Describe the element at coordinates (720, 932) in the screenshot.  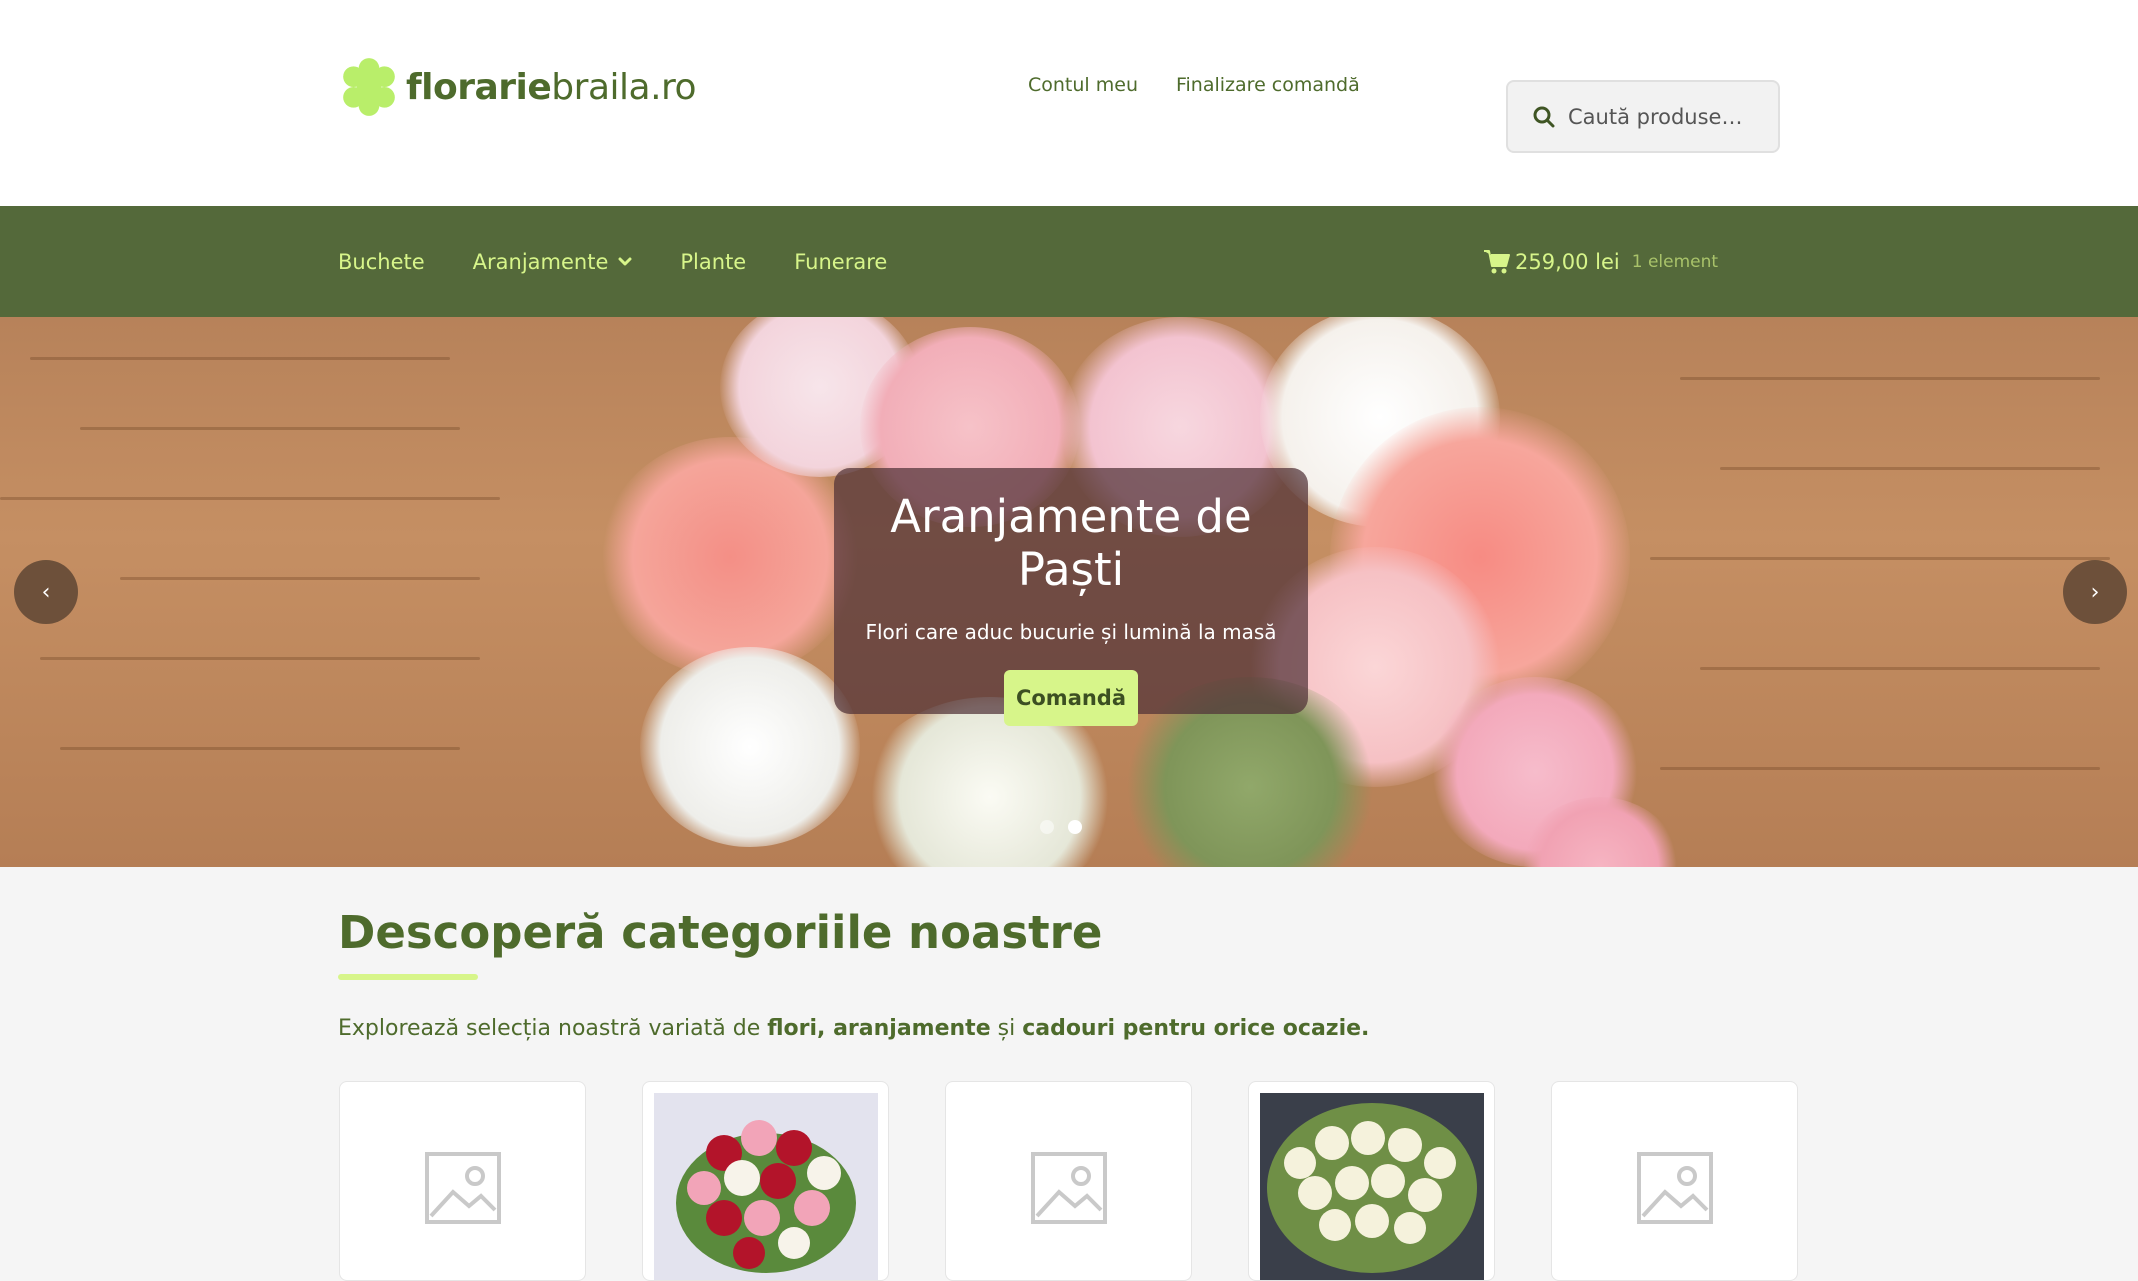
I see `section-title: Descoperă categoriile noastre` at that location.